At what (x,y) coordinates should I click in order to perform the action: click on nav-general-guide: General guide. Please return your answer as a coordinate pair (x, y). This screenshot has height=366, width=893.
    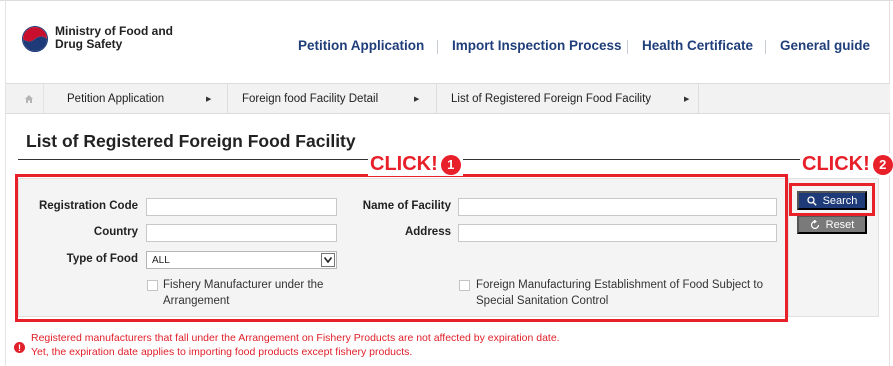
    Looking at the image, I should click on (825, 45).